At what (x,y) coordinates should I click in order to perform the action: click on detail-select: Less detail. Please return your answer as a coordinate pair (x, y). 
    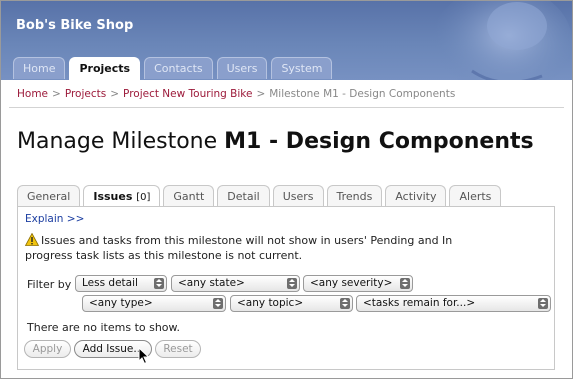
    Looking at the image, I should click on (121, 283).